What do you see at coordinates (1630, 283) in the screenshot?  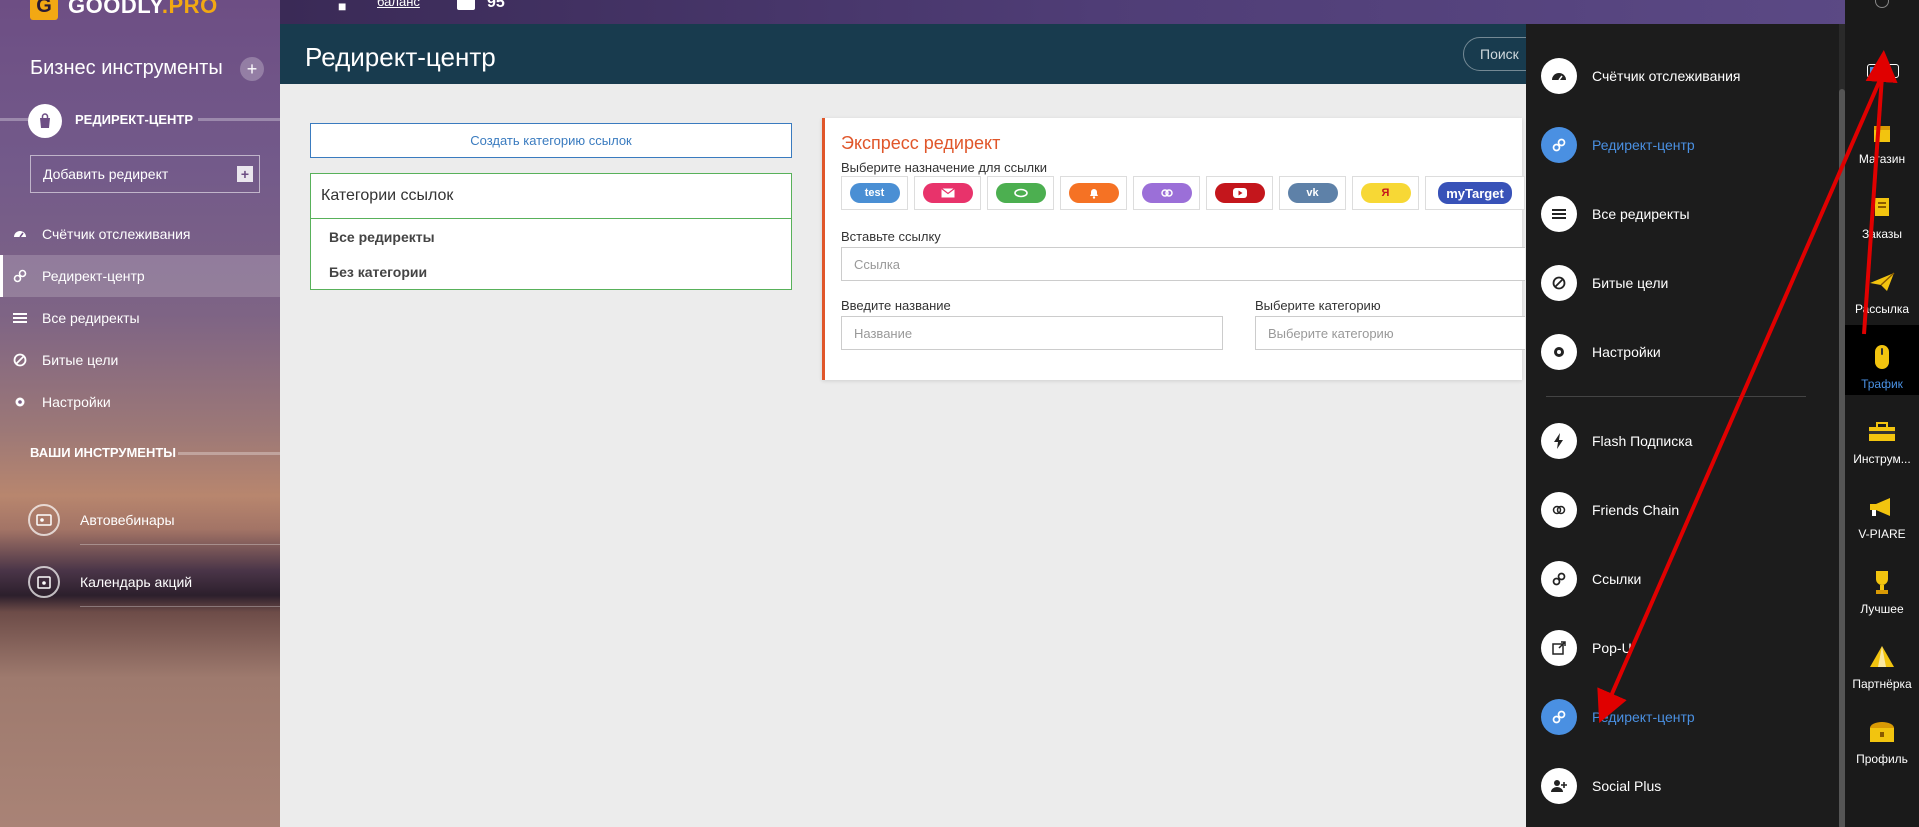 I see `menu-item-label: Битые цели` at bounding box center [1630, 283].